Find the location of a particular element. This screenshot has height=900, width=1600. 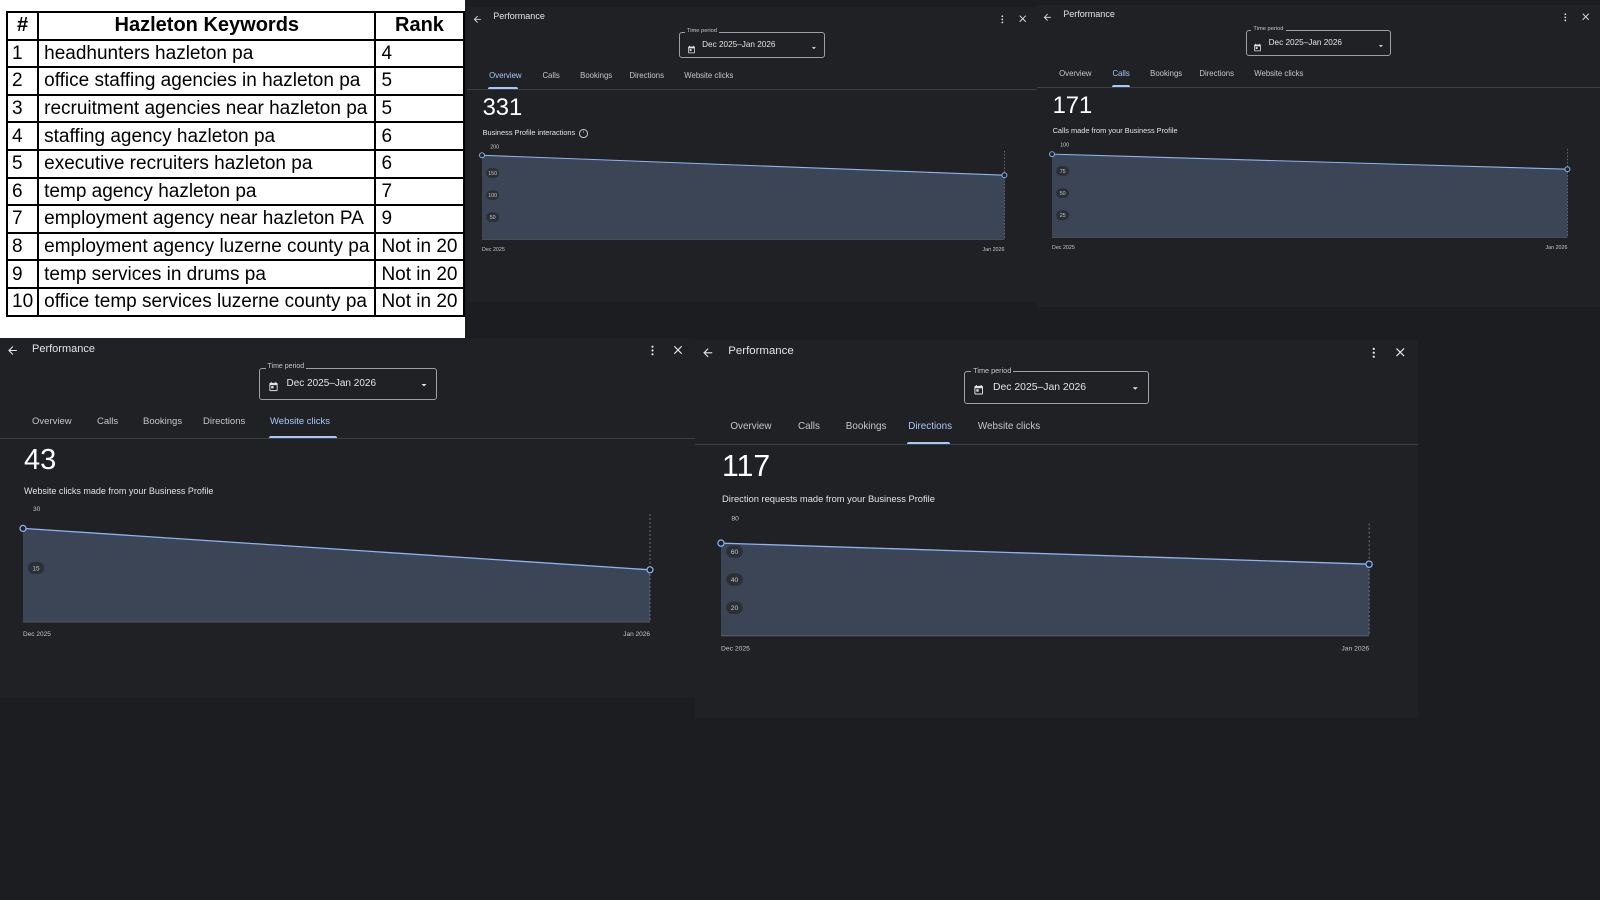

calendar-icon is located at coordinates (691, 47).